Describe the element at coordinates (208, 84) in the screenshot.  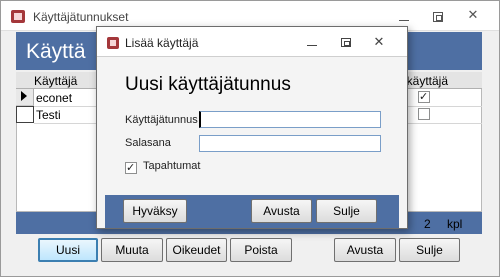
I see `dialog-heading: Uusi käyttäjätunnus` at that location.